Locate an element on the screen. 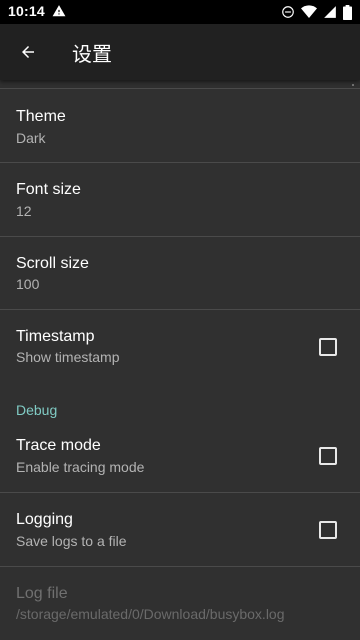  wifi-icon is located at coordinates (309, 12).